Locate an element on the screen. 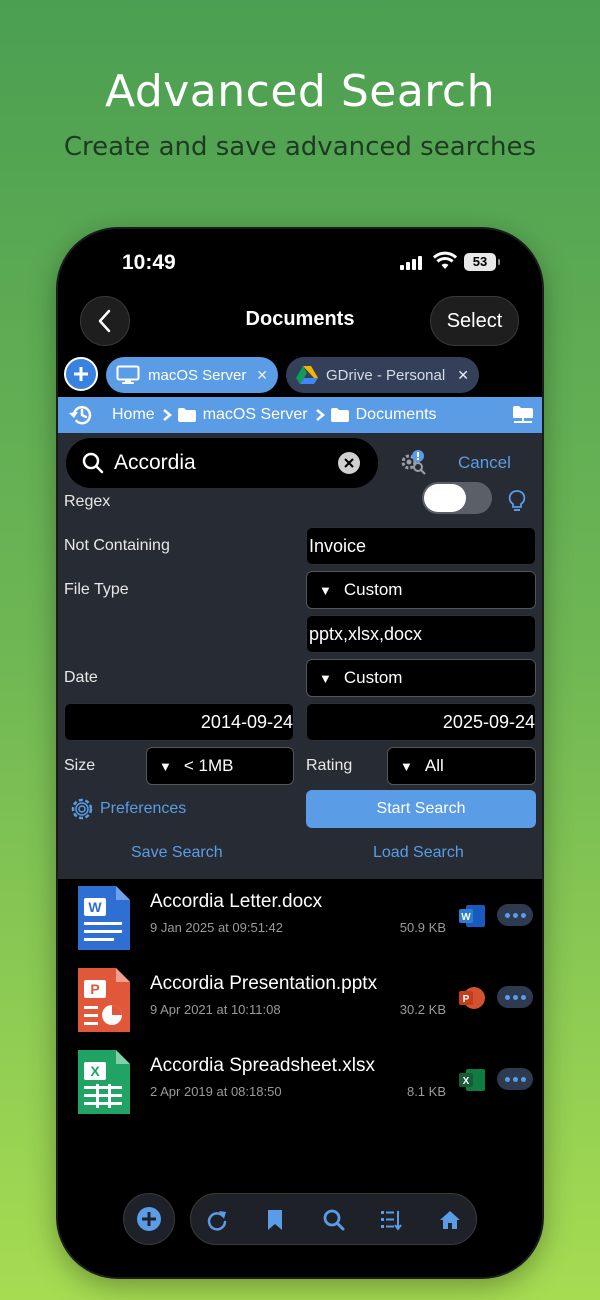 The width and height of the screenshot is (600, 1300). search-query: Accordia is located at coordinates (155, 462).